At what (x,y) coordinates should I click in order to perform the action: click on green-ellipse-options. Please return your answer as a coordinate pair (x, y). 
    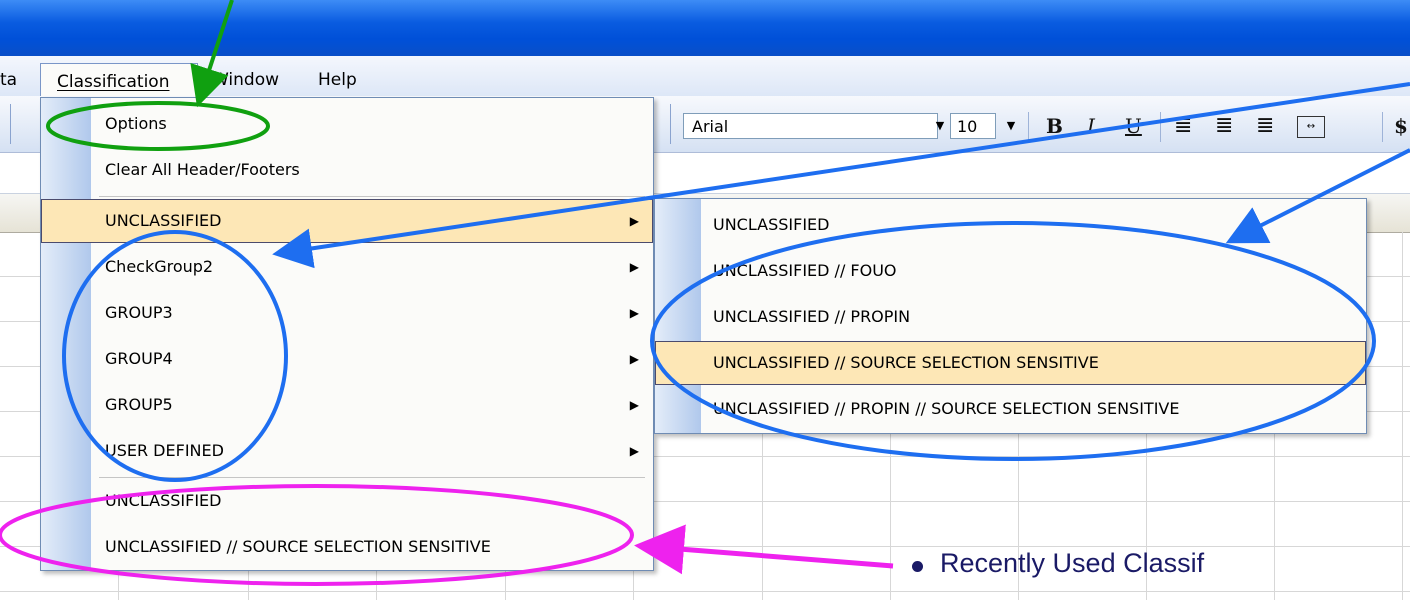
    Looking at the image, I should click on (158, 126).